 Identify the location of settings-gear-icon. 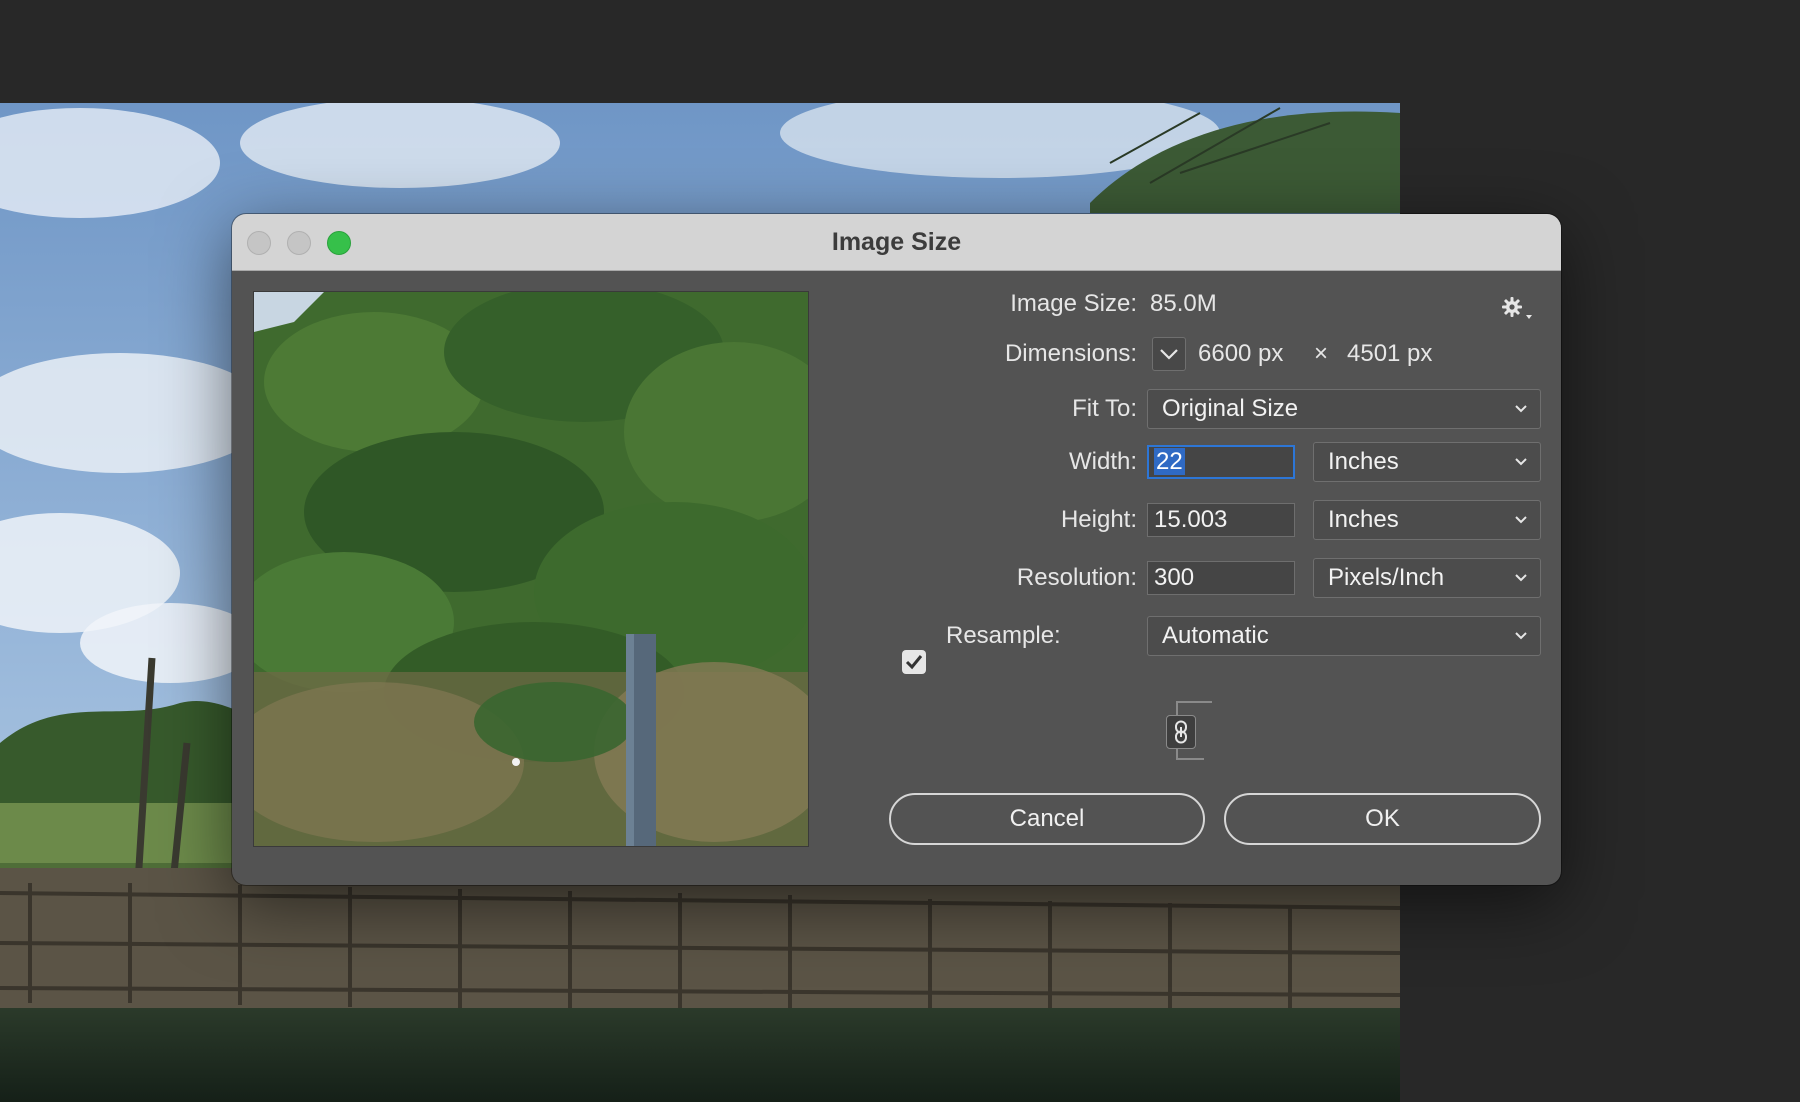
(1517, 309).